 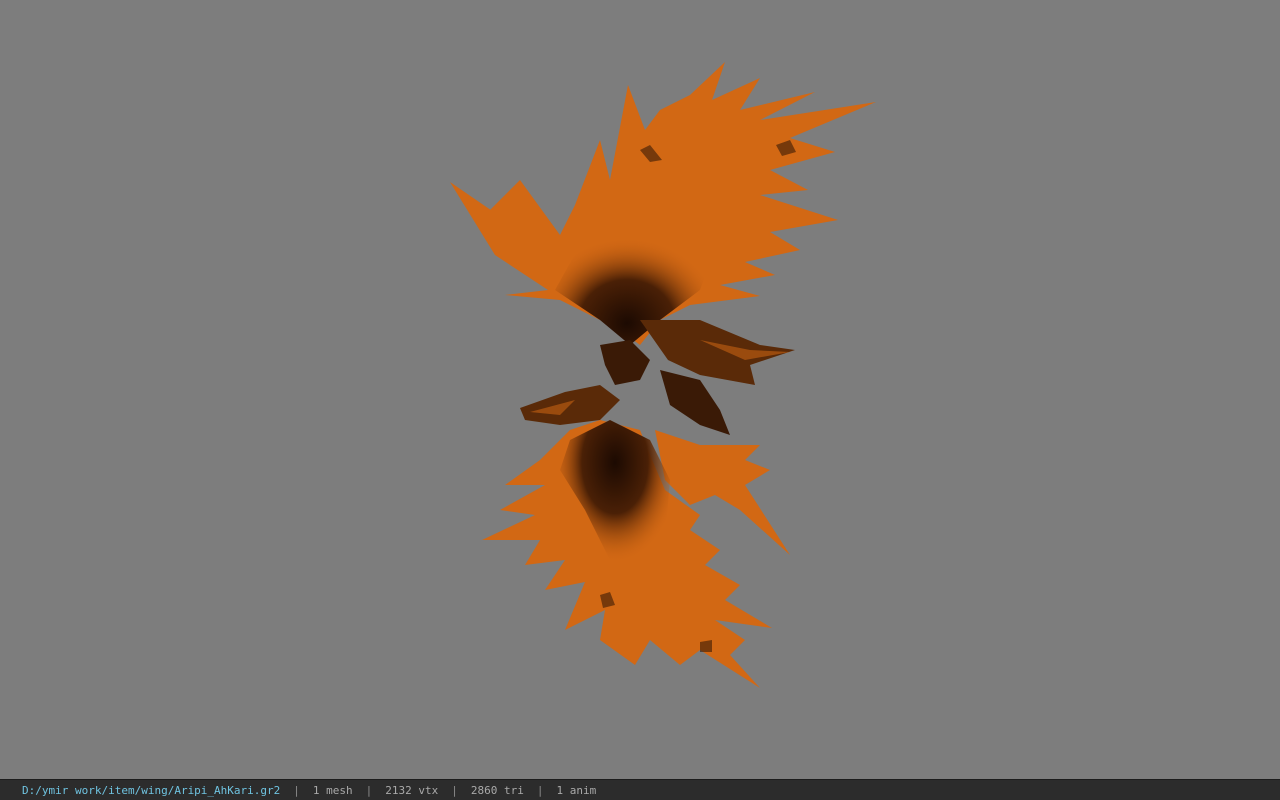 What do you see at coordinates (657, 377) in the screenshot?
I see `center-ornaments` at bounding box center [657, 377].